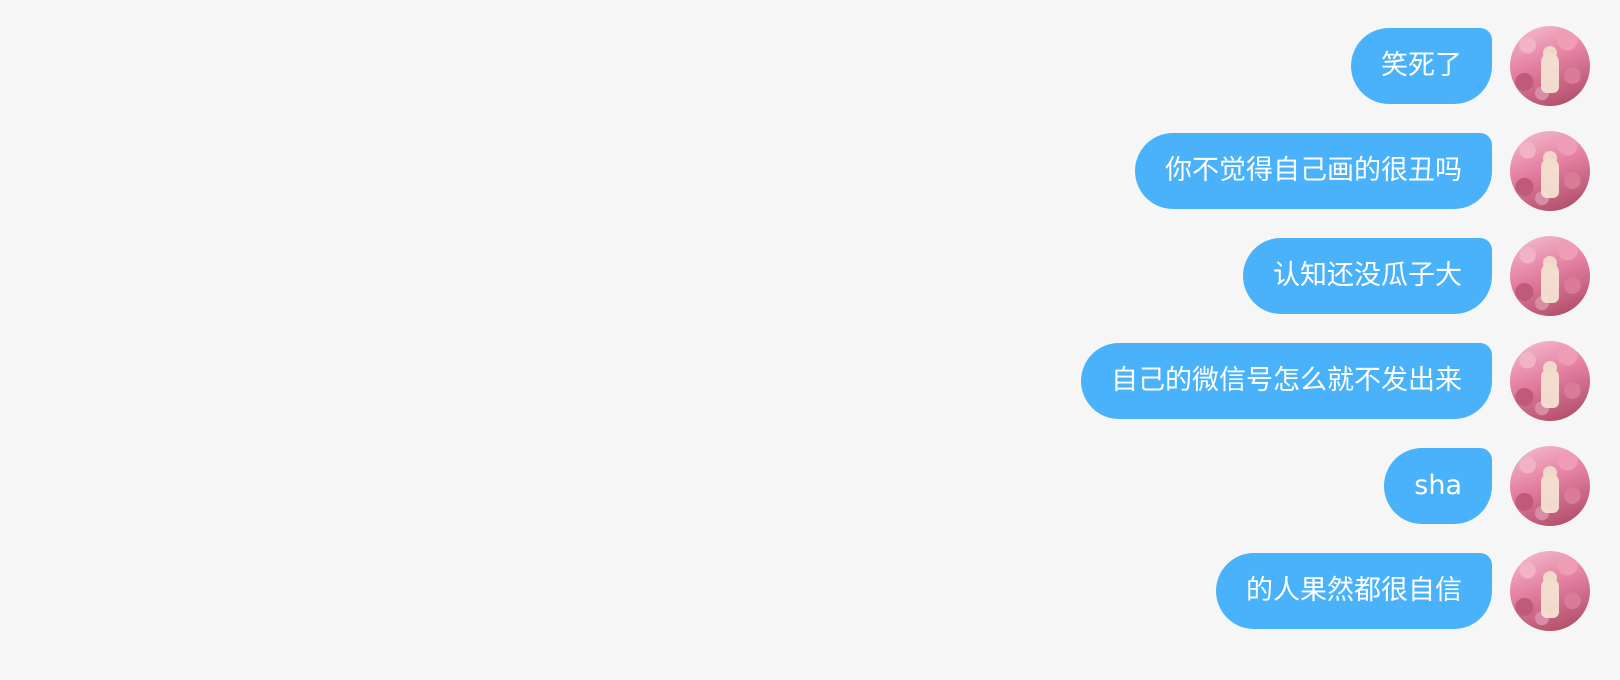 The width and height of the screenshot is (1620, 680). Describe the element at coordinates (1313, 171) in the screenshot. I see `message-bubble: 你不觉得自己画的很丑吗` at that location.